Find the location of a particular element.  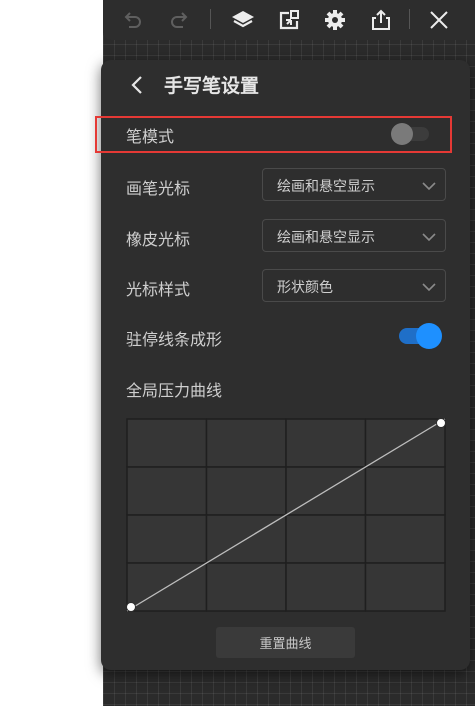

brush-cursor-select: 绘画和悬空显示 is located at coordinates (354, 184).